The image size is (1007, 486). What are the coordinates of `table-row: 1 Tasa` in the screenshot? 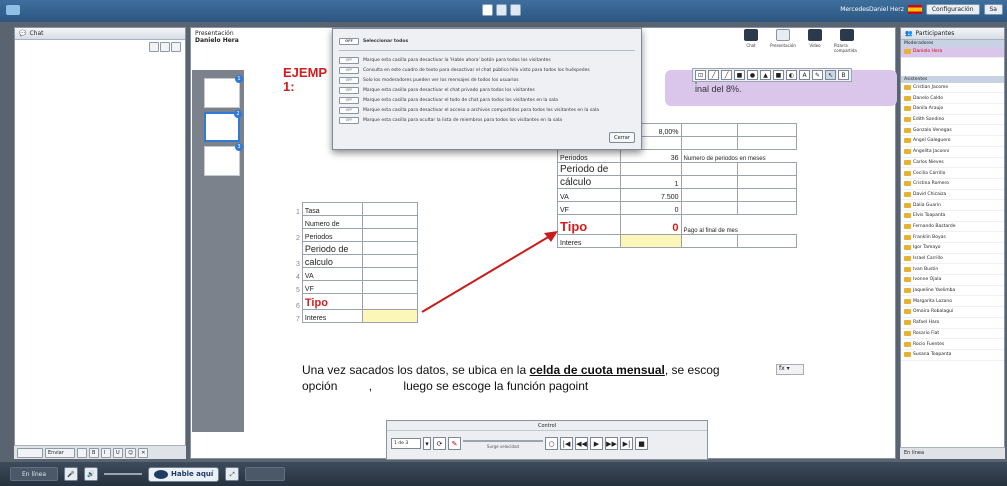 It's located at (356, 209).